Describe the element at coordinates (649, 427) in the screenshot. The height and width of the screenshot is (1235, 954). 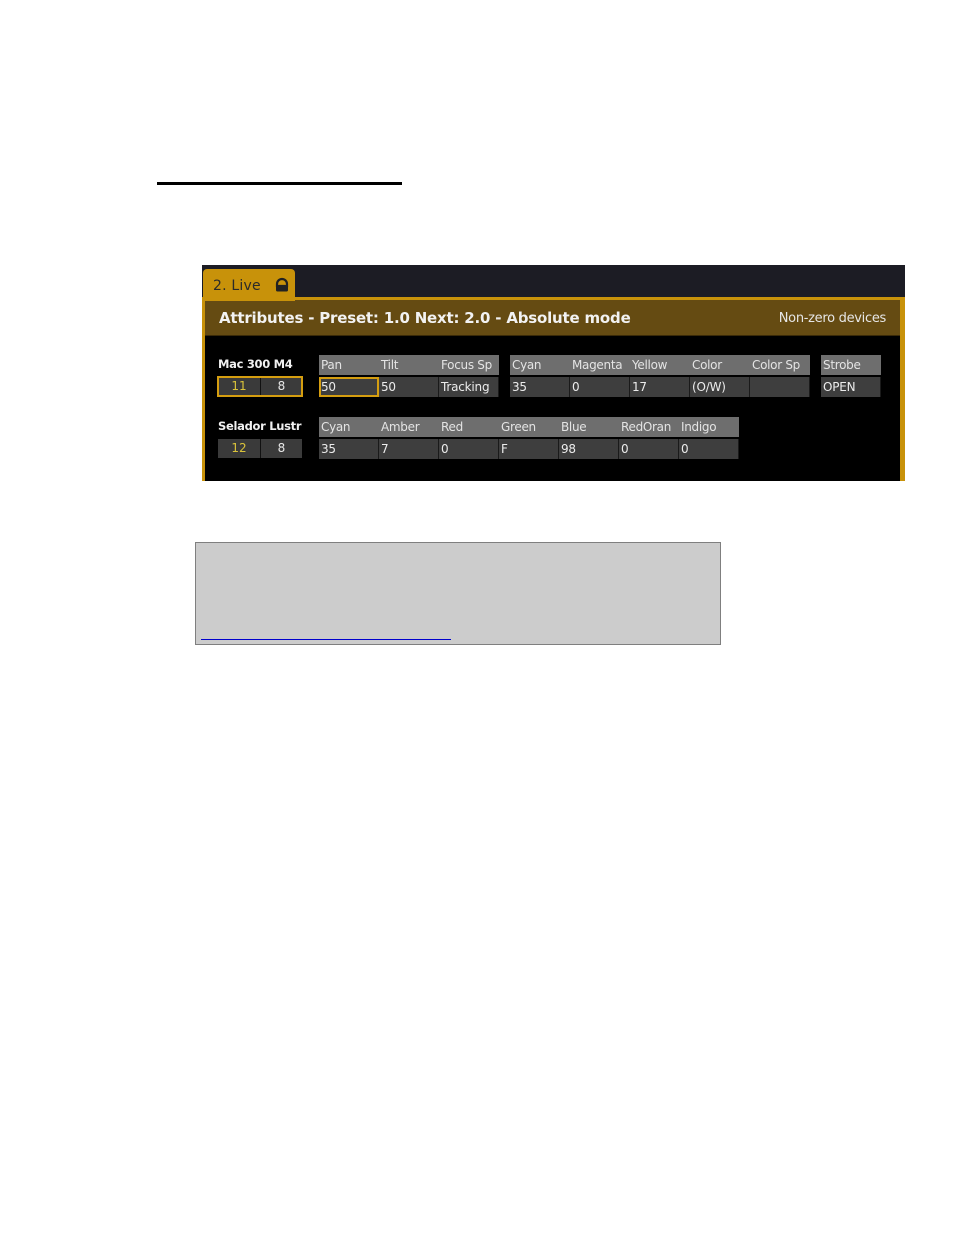
I see `attribute-header: RedOran` at that location.